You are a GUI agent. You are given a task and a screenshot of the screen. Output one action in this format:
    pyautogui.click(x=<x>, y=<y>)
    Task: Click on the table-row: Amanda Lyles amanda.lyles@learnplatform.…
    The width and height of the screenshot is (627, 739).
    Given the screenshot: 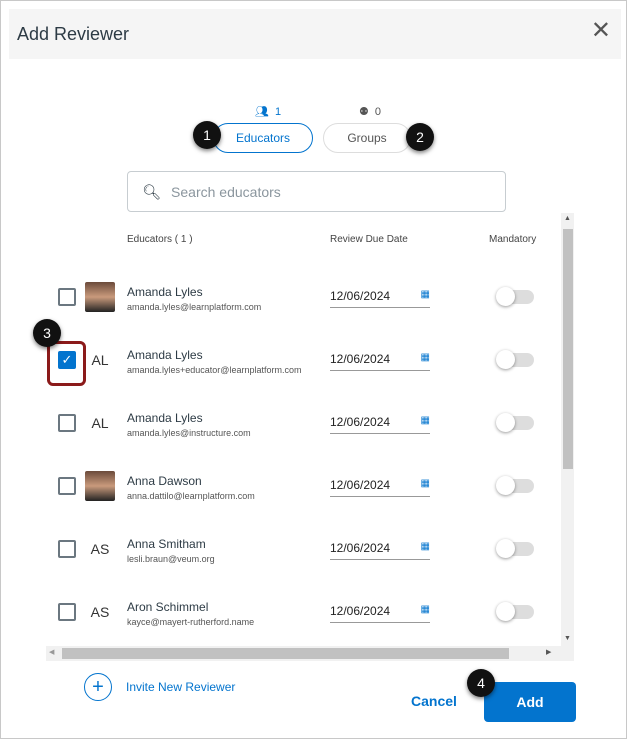 What is the action you would take?
    pyautogui.click(x=302, y=321)
    